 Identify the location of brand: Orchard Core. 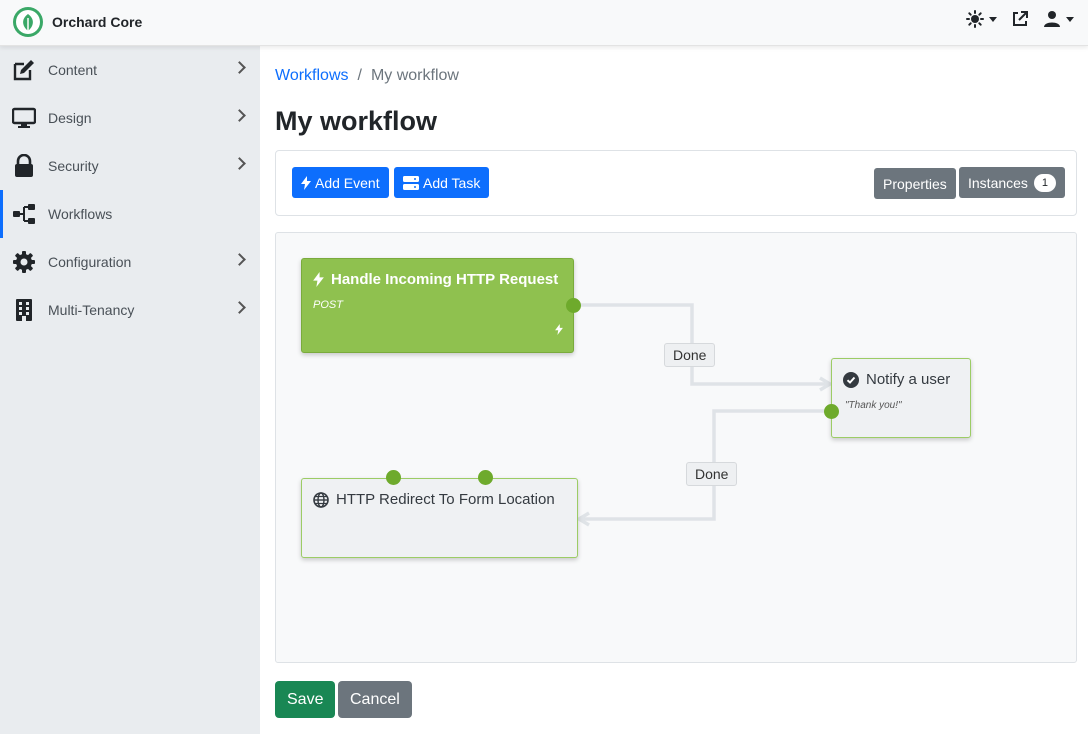
(77, 22).